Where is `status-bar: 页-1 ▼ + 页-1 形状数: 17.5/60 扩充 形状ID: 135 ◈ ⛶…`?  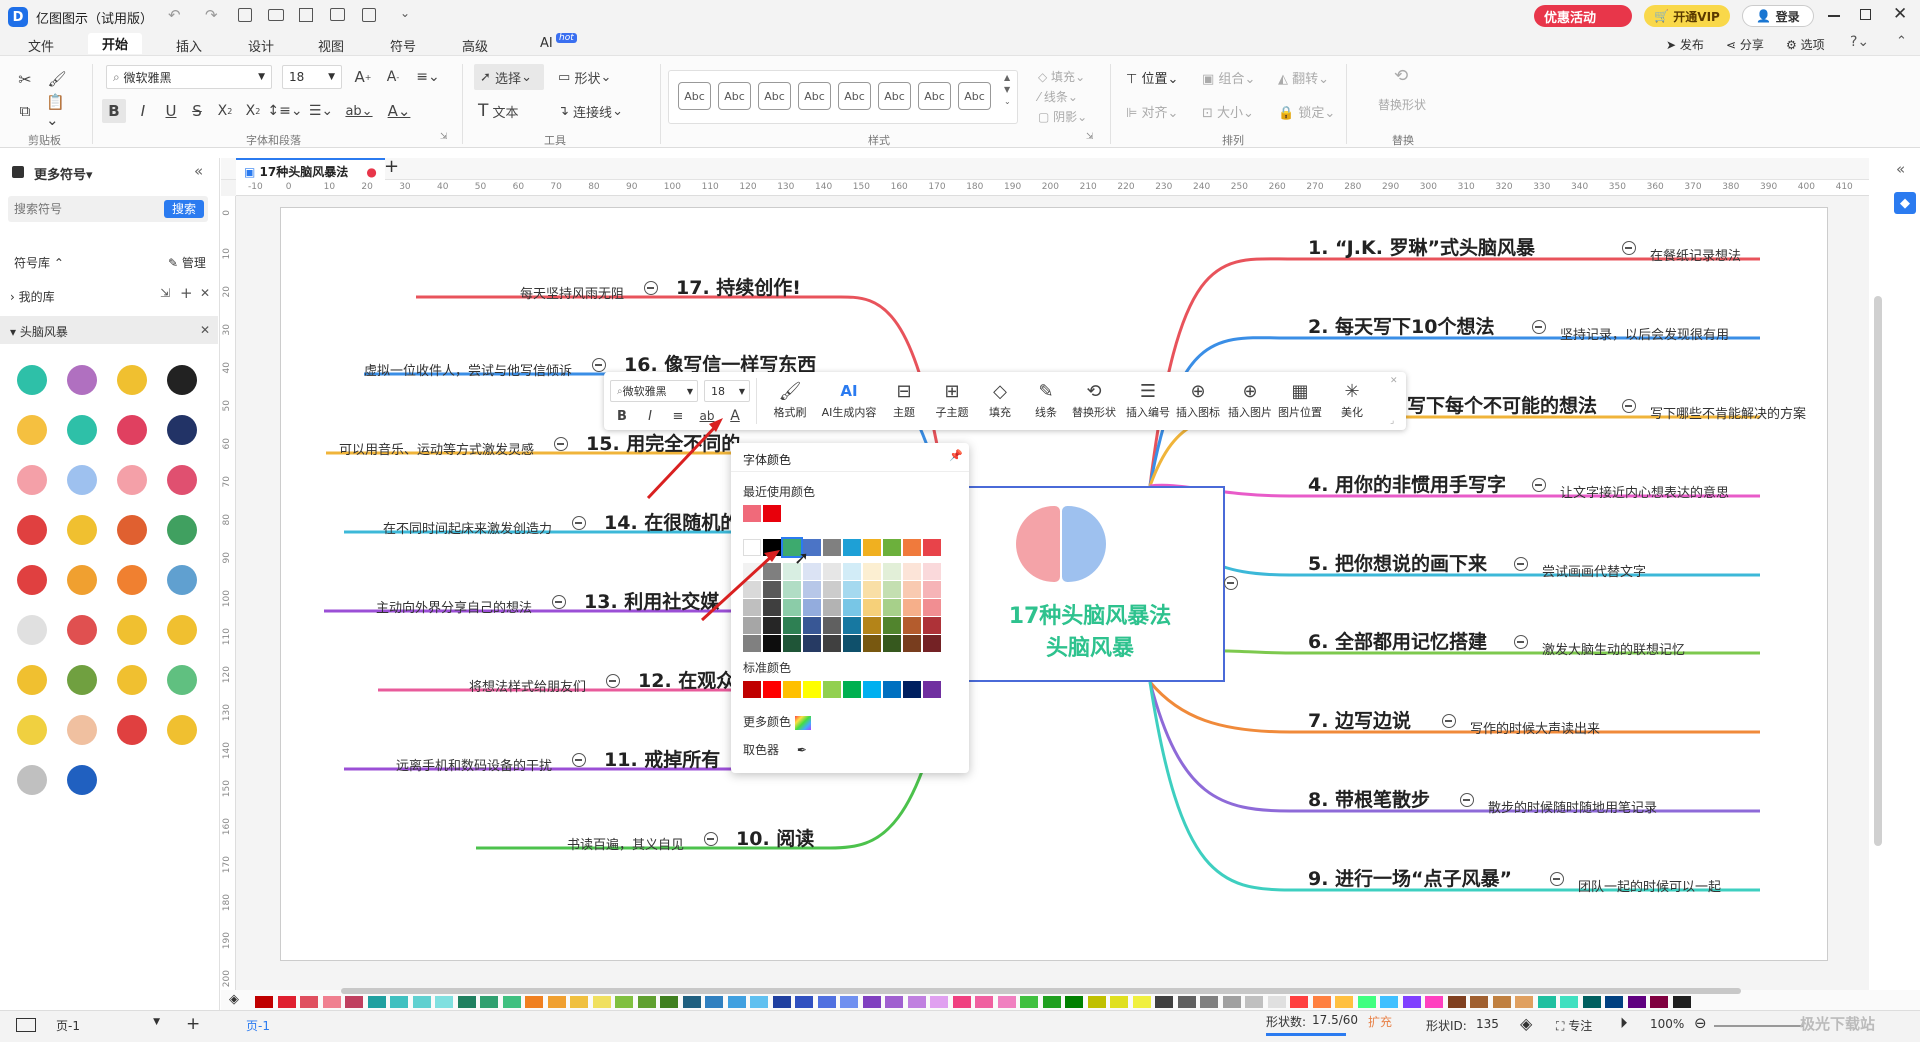 status-bar: 页-1 ▼ + 页-1 形状数: 17.5/60 扩充 形状ID: 135 ◈ ⛶… is located at coordinates (960, 1026).